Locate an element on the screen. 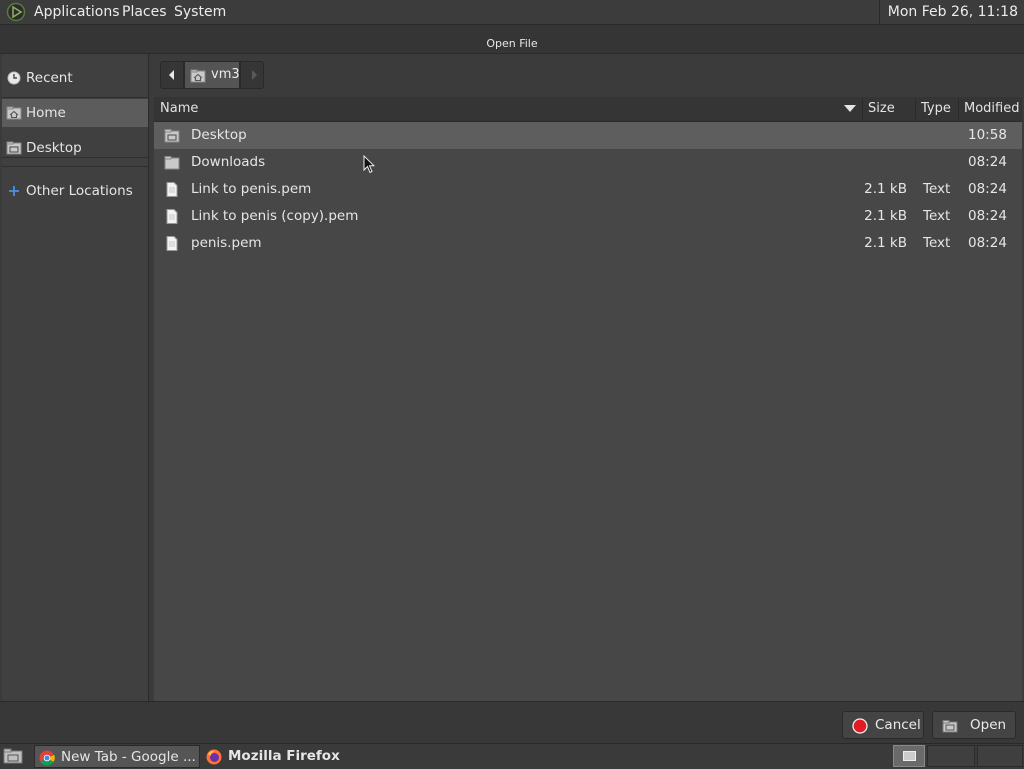 The image size is (1024, 769). mouse-cursor-icon is located at coordinates (369, 164).